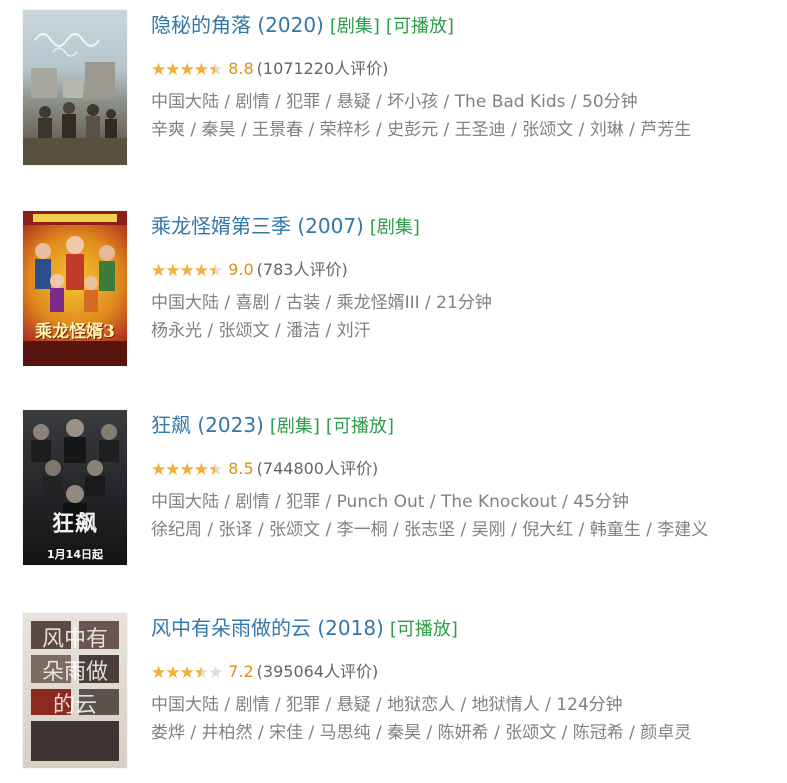  Describe the element at coordinates (302, 269) in the screenshot. I see `rating-count: (783人评价)` at that location.